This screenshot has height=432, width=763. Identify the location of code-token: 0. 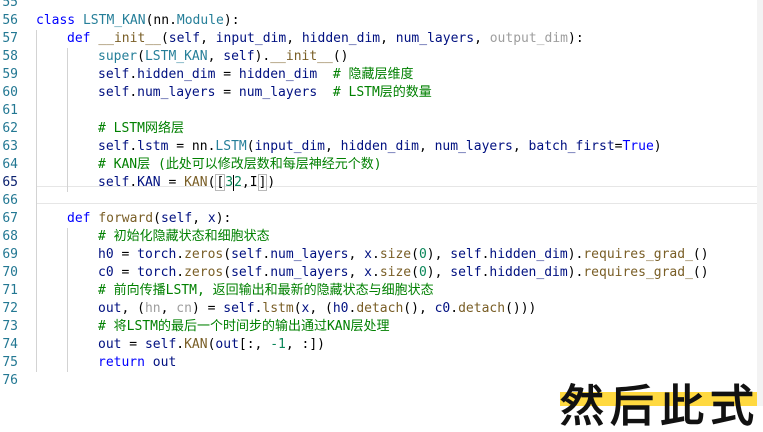
(422, 254).